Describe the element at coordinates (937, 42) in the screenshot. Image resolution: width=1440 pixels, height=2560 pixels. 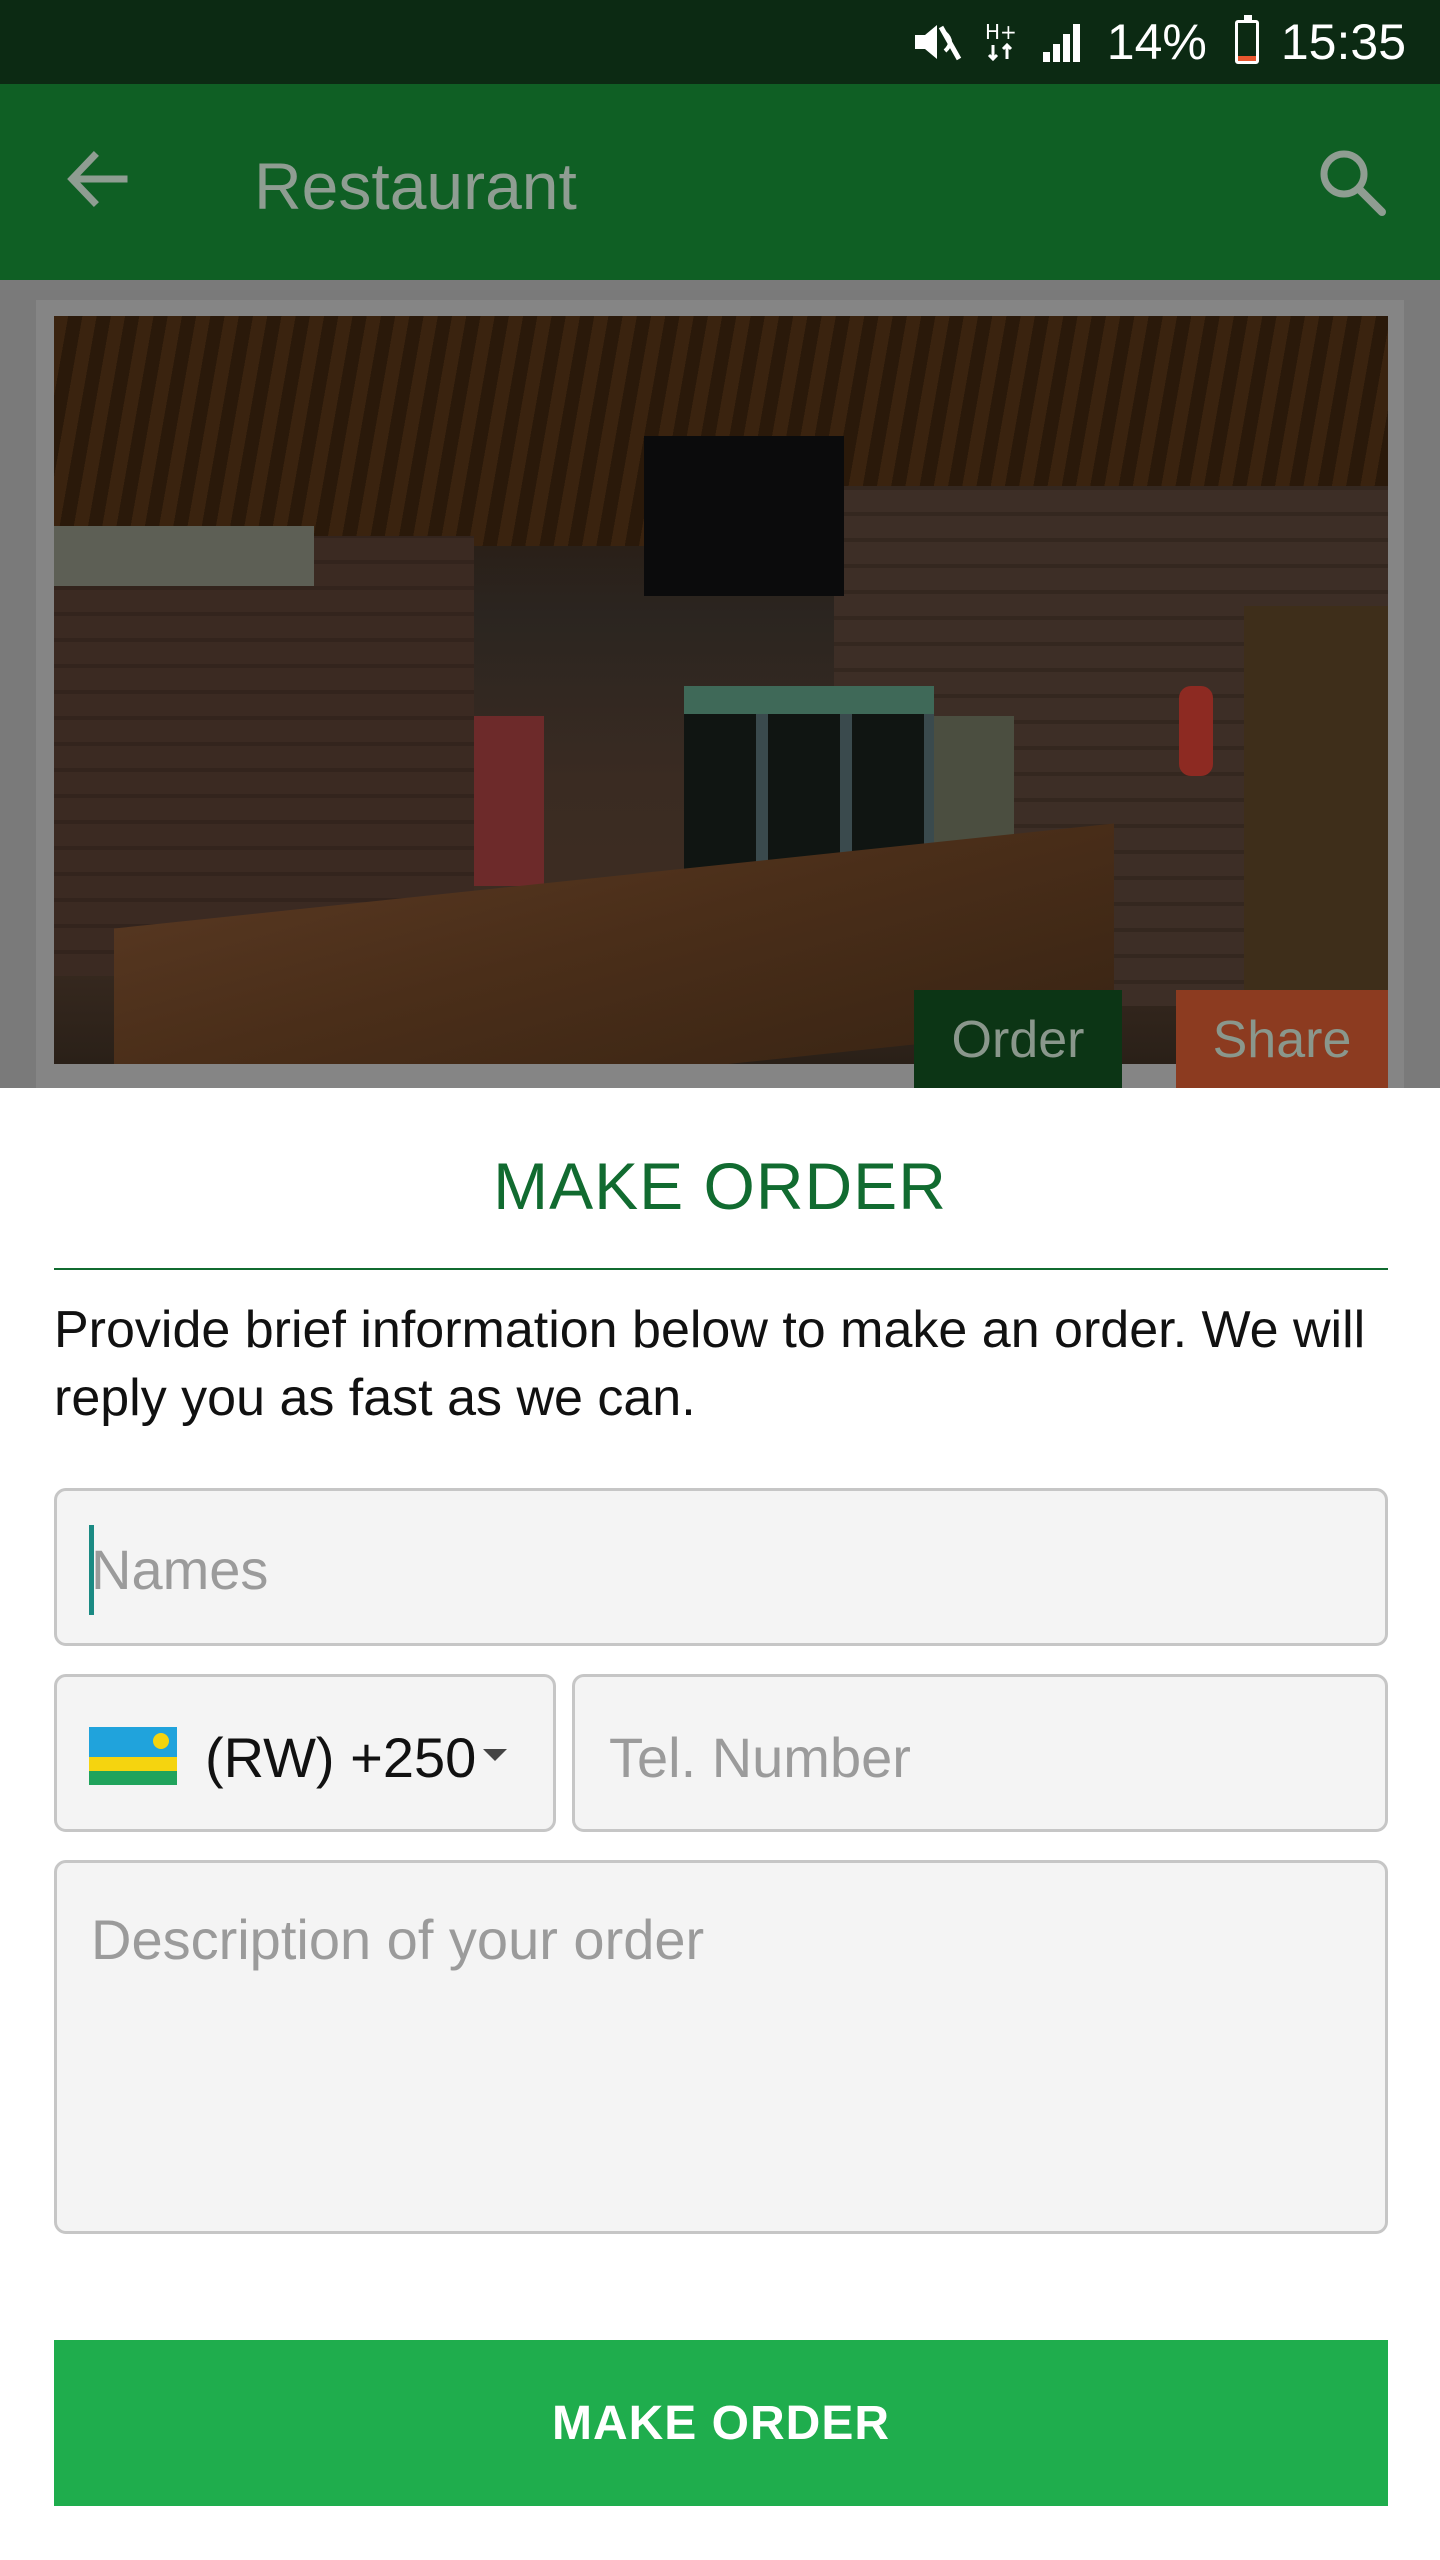
I see `mute-icon` at that location.